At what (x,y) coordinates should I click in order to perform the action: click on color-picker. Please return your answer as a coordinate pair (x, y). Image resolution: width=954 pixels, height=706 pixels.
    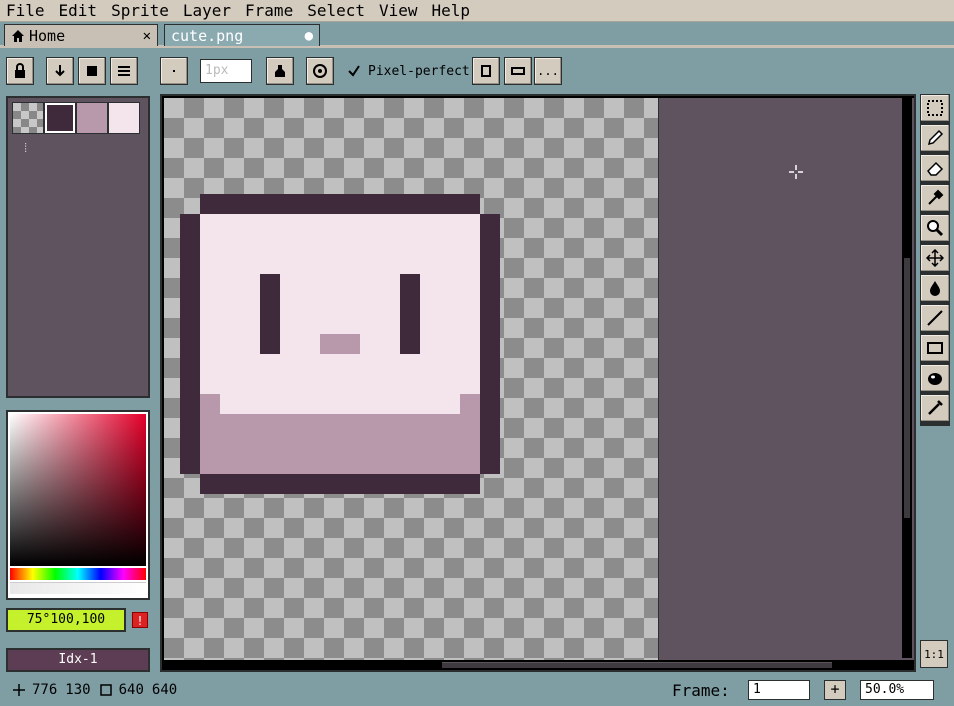
    Looking at the image, I should click on (78, 505).